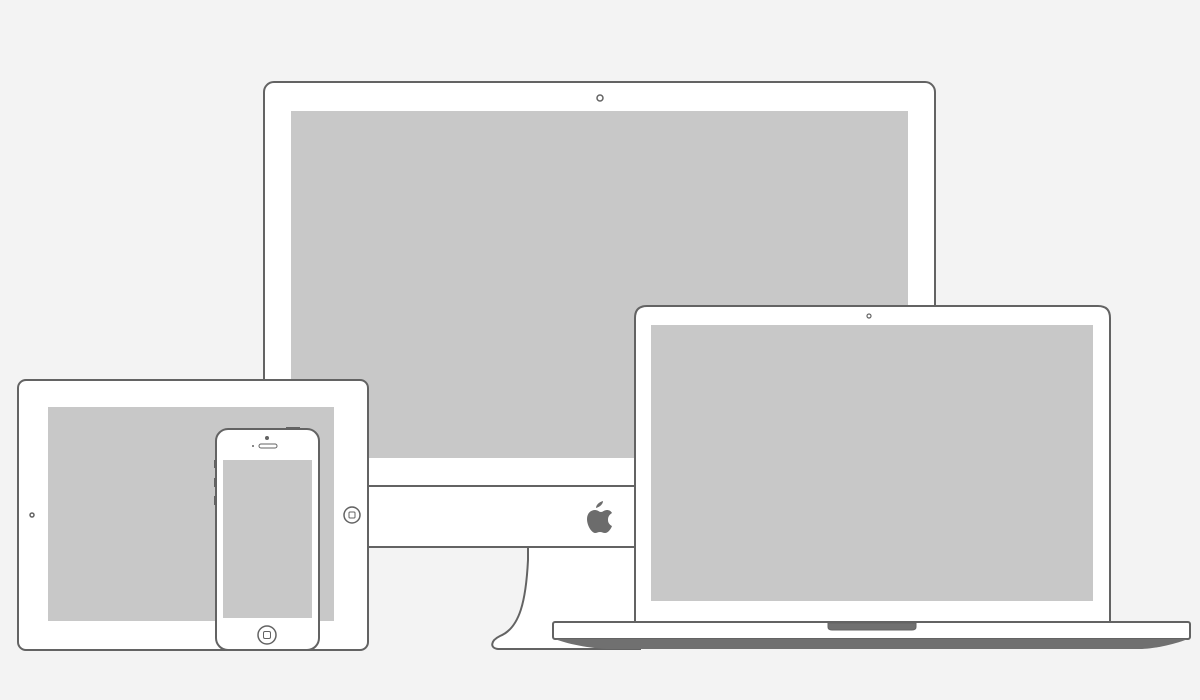 The width and height of the screenshot is (1200, 700). Describe the element at coordinates (872, 463) in the screenshot. I see `laptop-screen` at that location.